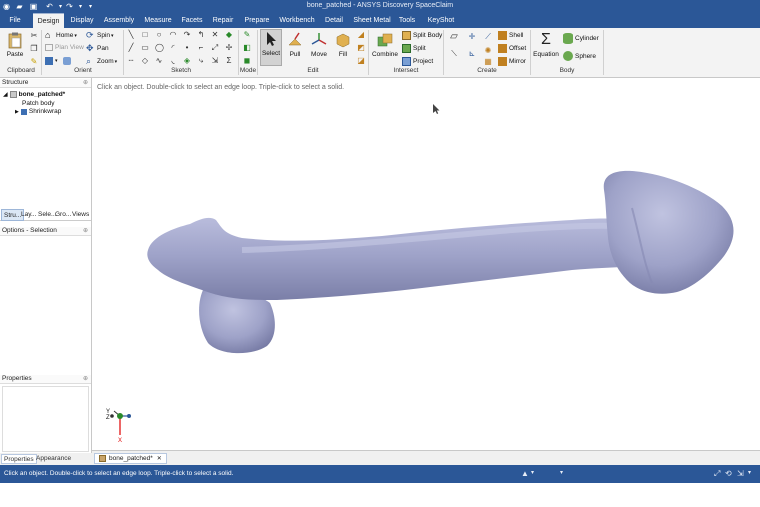 The height and width of the screenshot is (507, 760). What do you see at coordinates (131, 48) in the screenshot?
I see `tangent-line-icon: ╱` at bounding box center [131, 48].